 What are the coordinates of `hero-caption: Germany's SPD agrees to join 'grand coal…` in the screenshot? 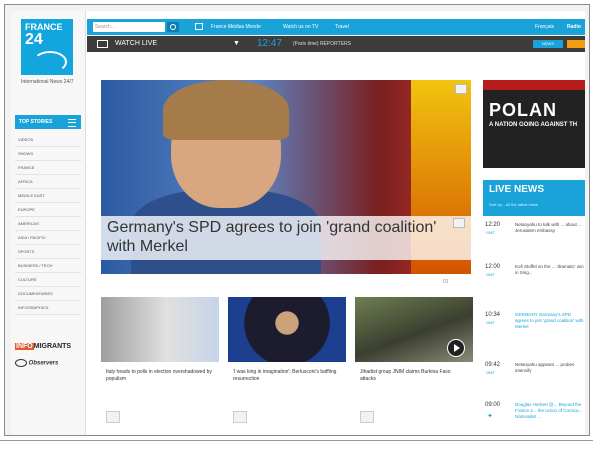 It's located at (286, 238).